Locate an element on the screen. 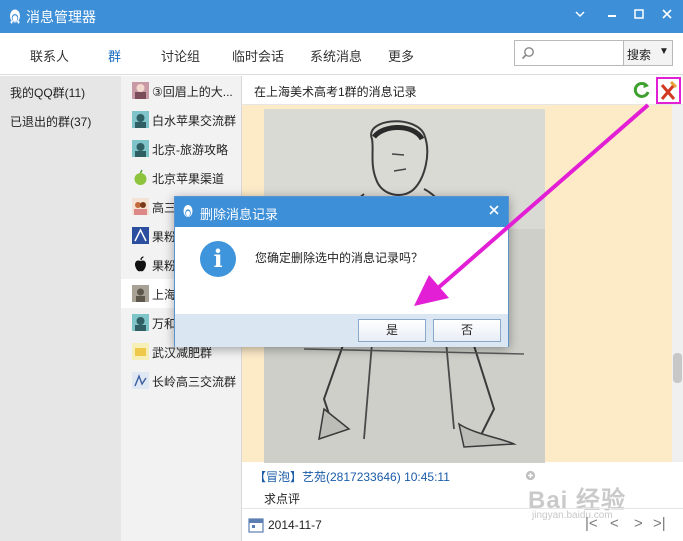 The height and width of the screenshot is (541, 683). tab-groups: 群 is located at coordinates (114, 55).